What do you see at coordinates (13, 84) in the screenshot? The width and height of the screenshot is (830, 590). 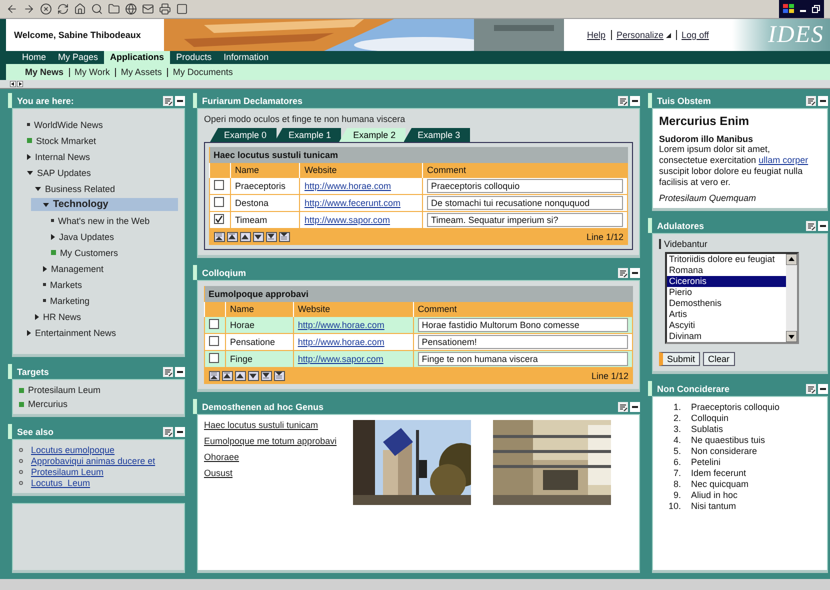 I see `left-arrow-icon` at bounding box center [13, 84].